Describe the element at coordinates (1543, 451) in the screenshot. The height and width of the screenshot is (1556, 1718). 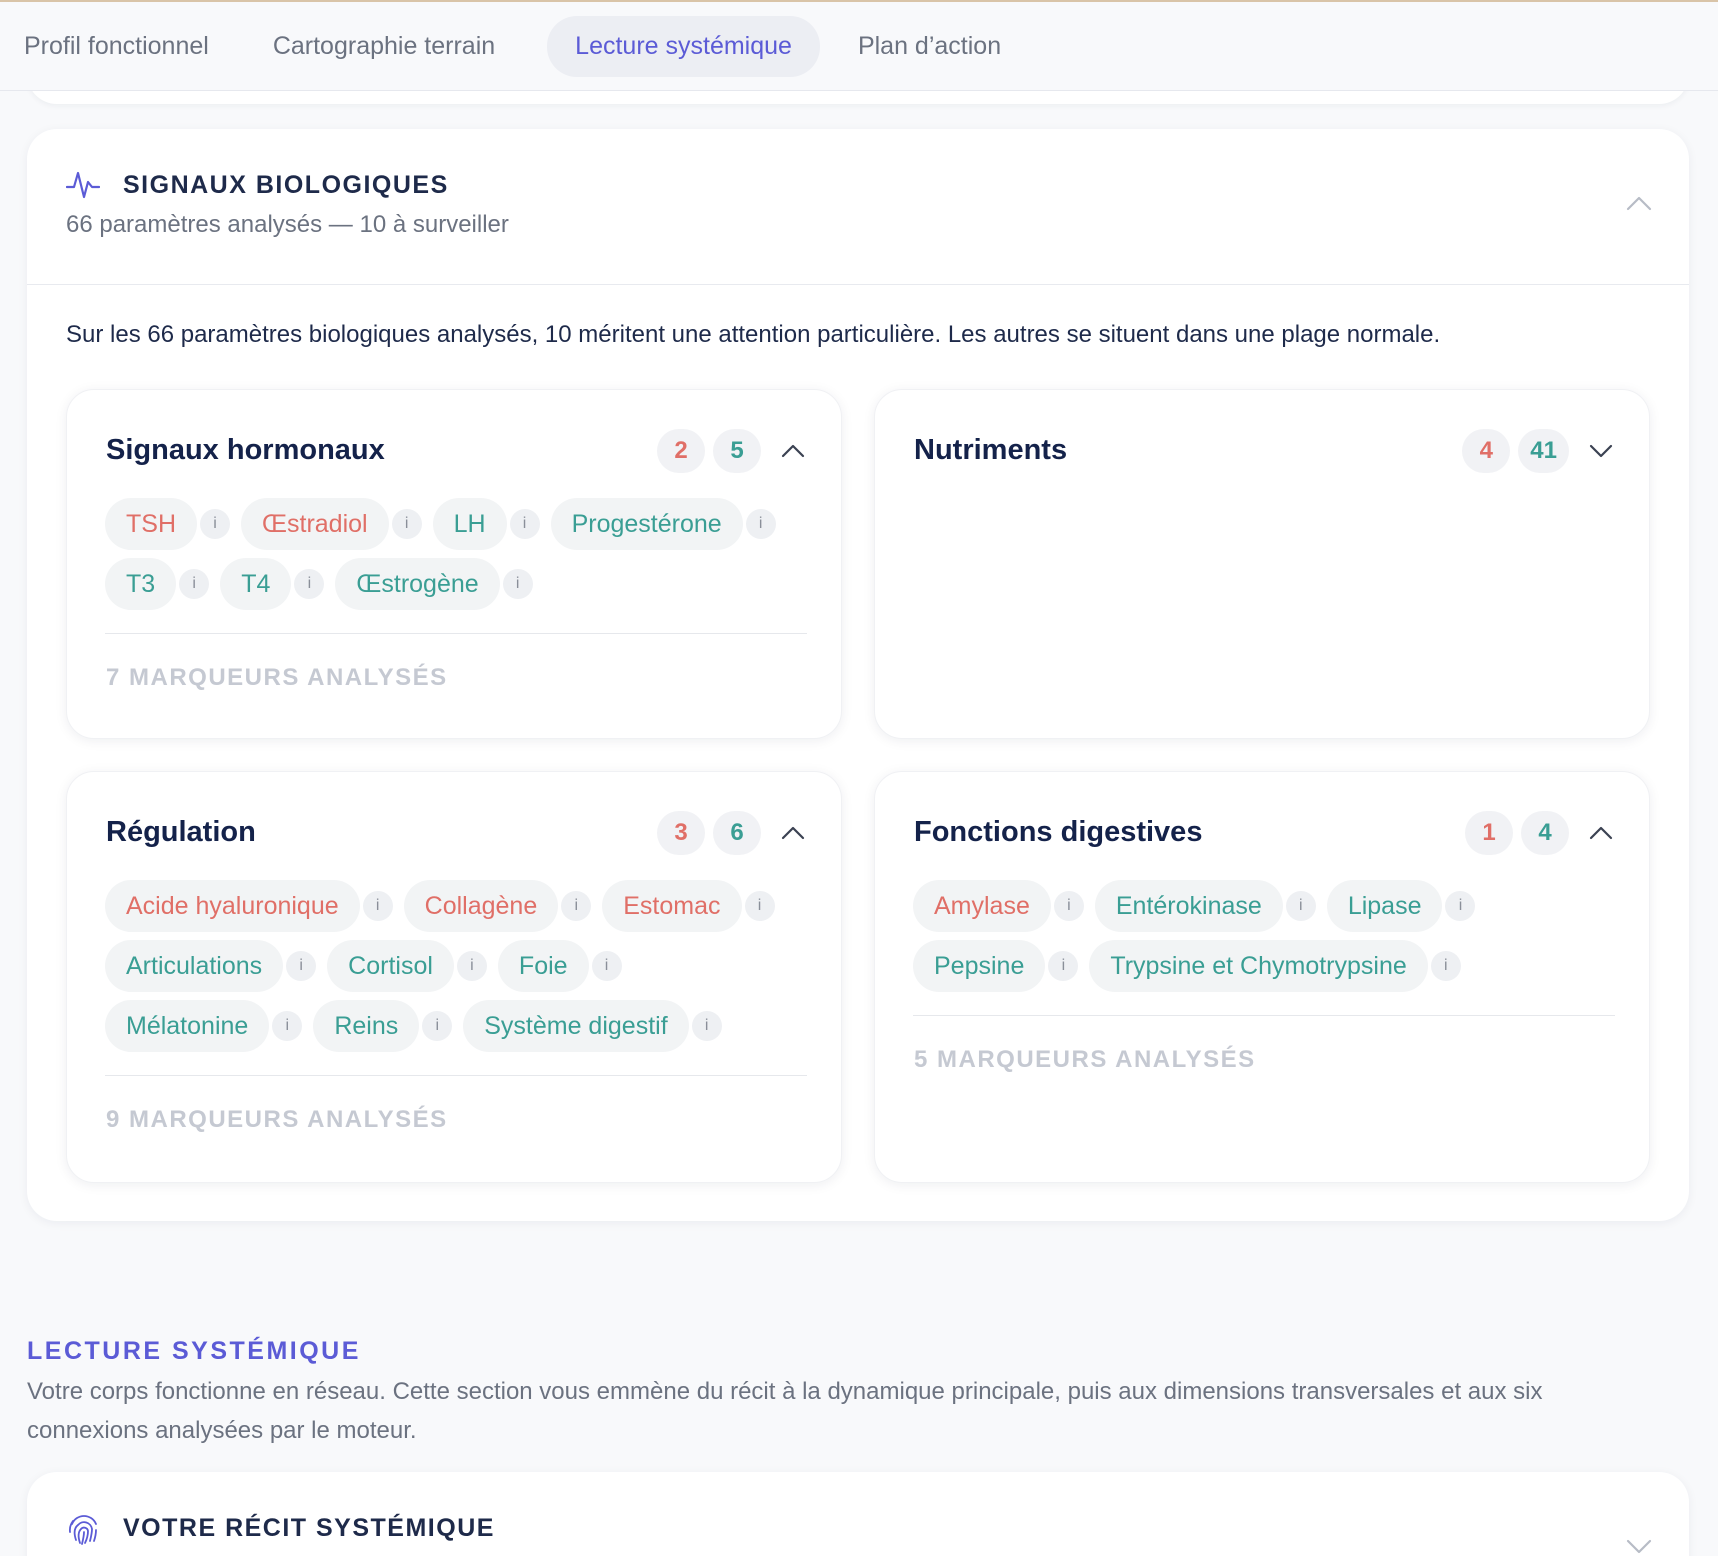
I see `normal-count-badge: 41` at that location.